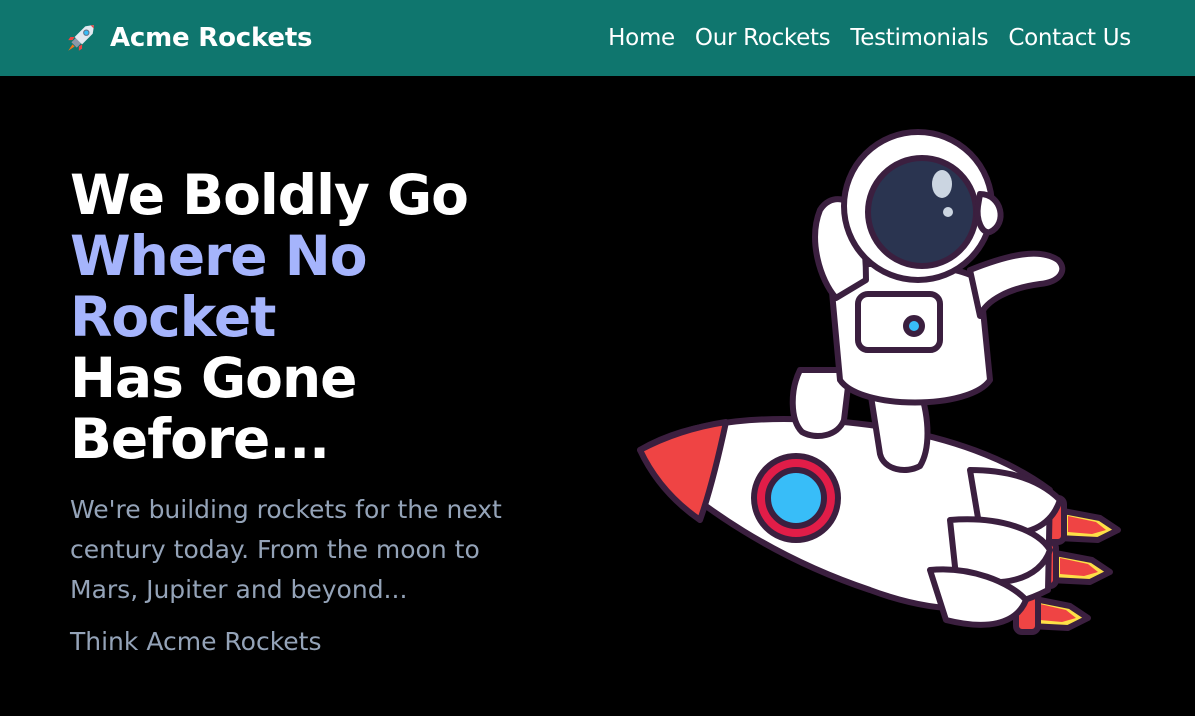 Image resolution: width=1195 pixels, height=716 pixels. I want to click on brand-name: Acme Rockets, so click(211, 38).